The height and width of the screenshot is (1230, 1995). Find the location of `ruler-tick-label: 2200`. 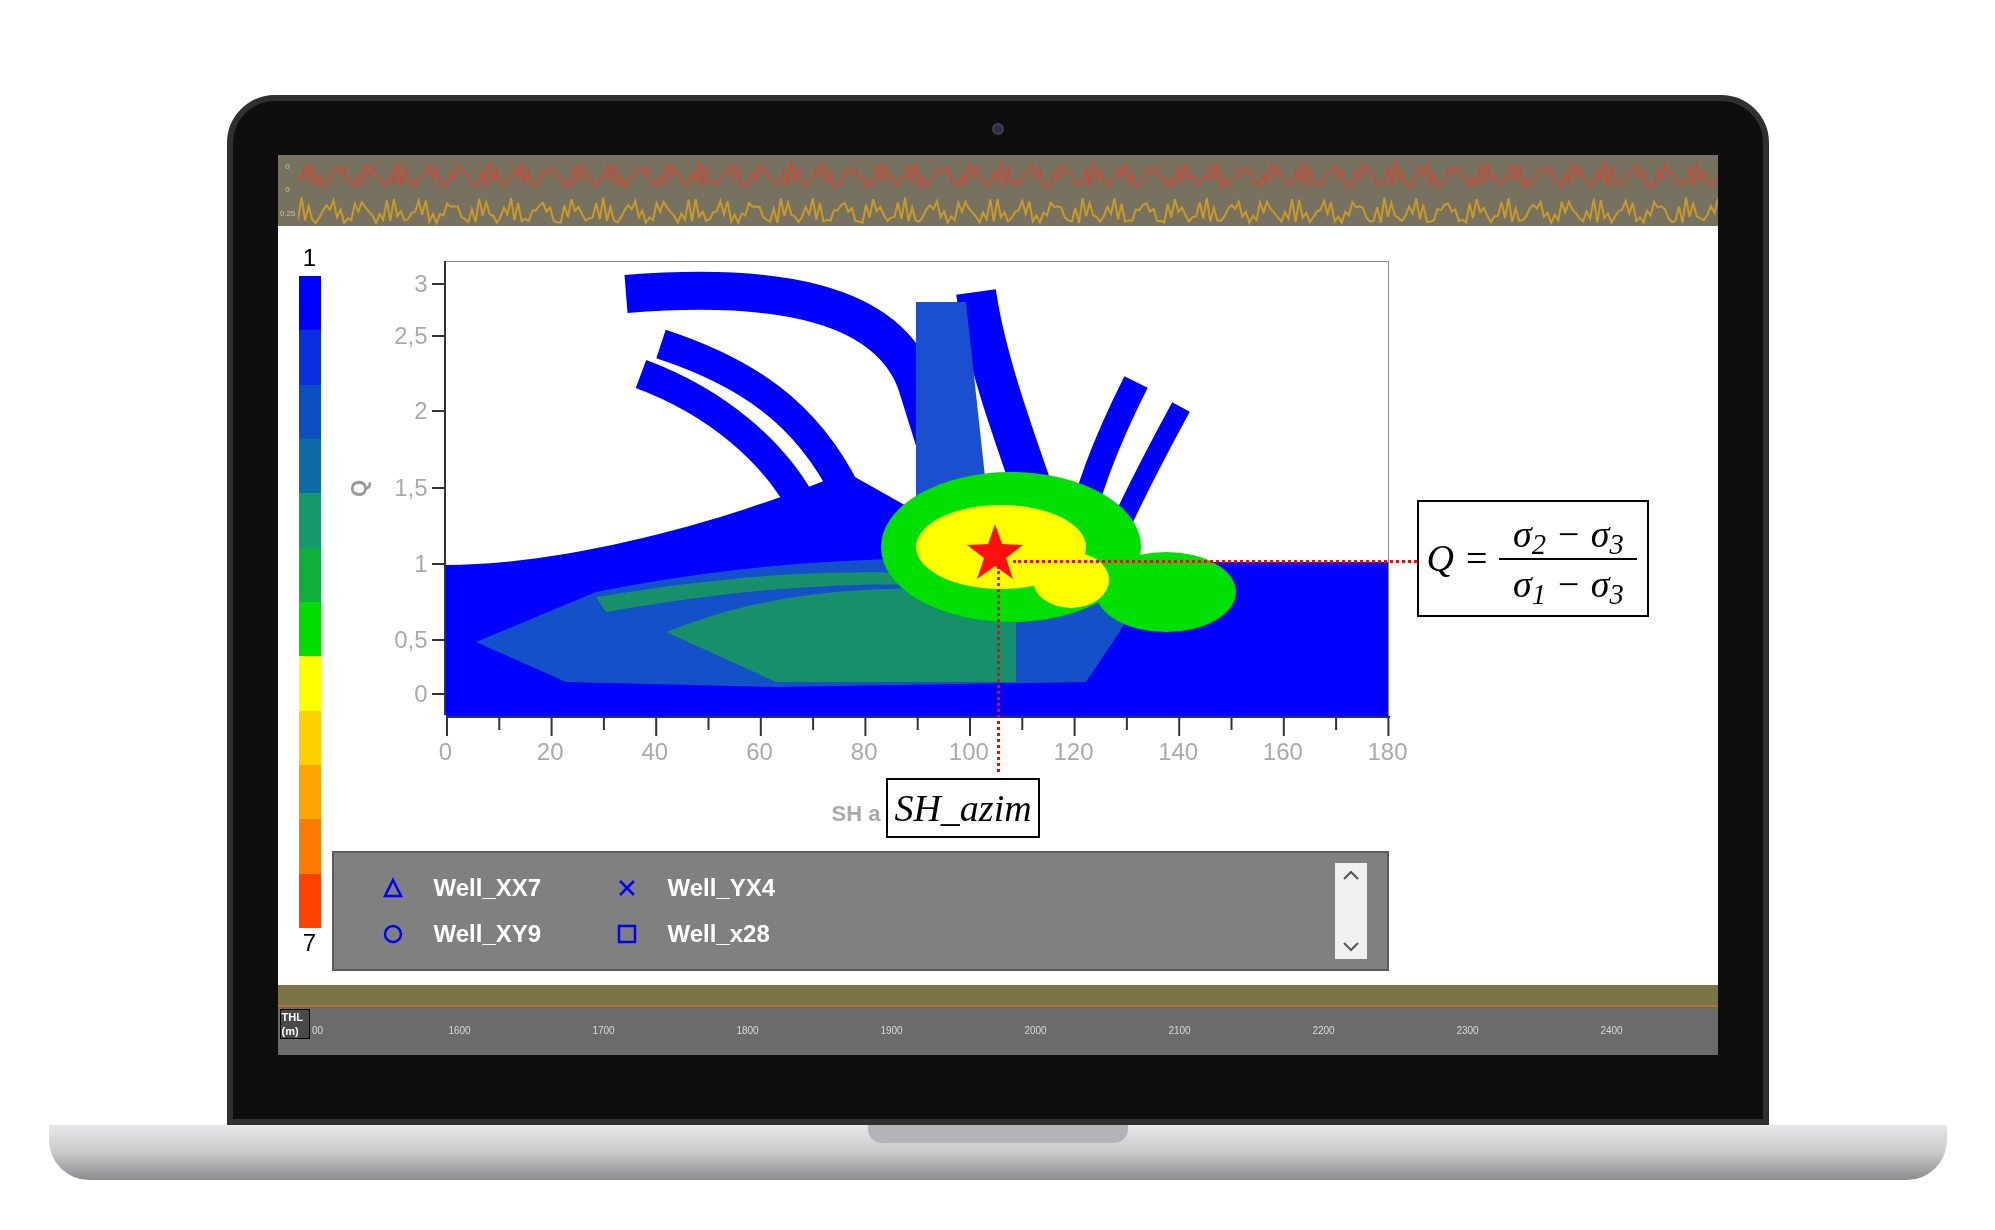

ruler-tick-label: 2200 is located at coordinates (1323, 1031).